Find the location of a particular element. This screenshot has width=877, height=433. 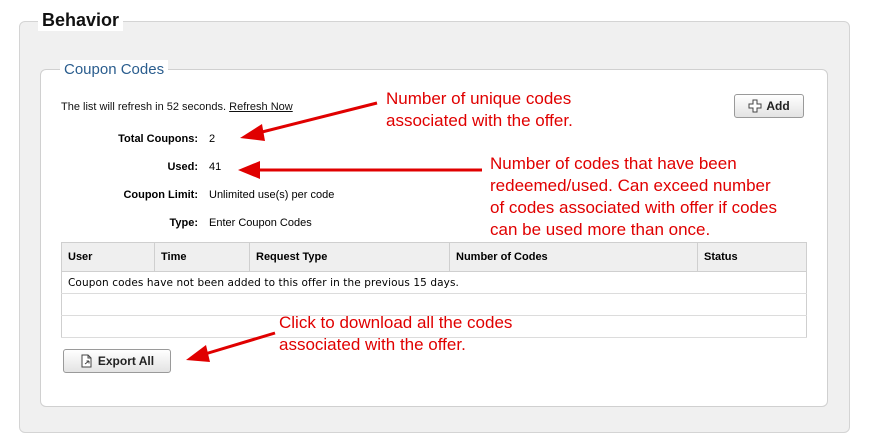

arrow-unique-codes is located at coordinates (317, 118).